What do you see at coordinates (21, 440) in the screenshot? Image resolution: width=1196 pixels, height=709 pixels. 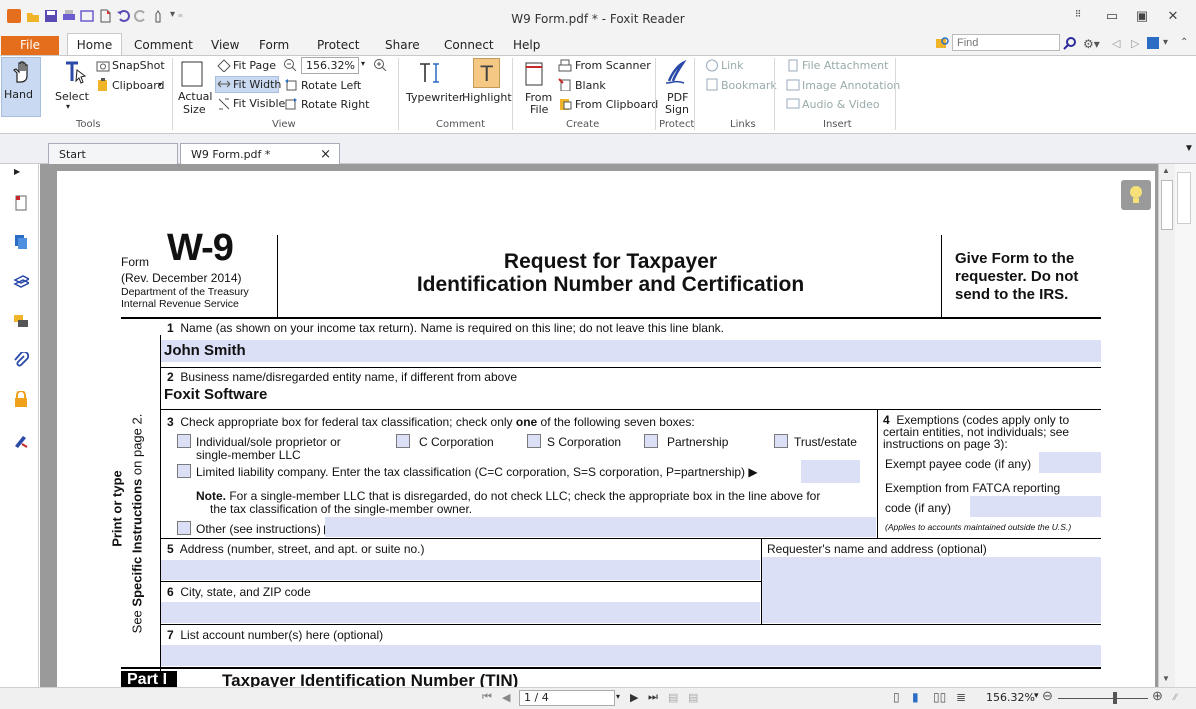 I see `signatures-panel-icon` at bounding box center [21, 440].